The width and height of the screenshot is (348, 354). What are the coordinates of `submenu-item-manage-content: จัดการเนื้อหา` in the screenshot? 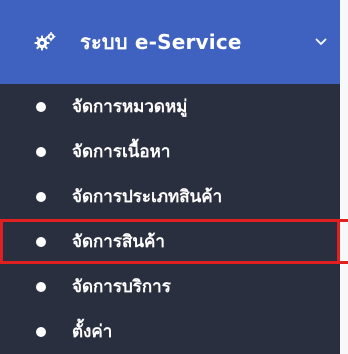 It's located at (170, 151).